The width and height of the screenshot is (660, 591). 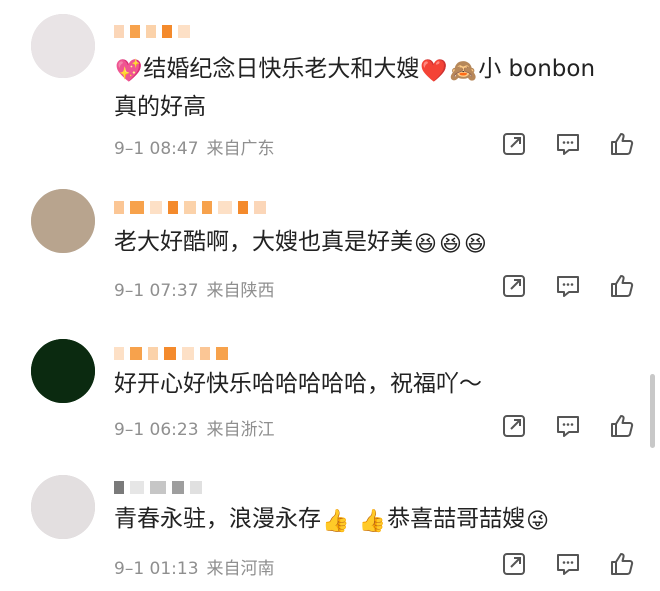 What do you see at coordinates (652, 411) in the screenshot?
I see `scrollbar` at bounding box center [652, 411].